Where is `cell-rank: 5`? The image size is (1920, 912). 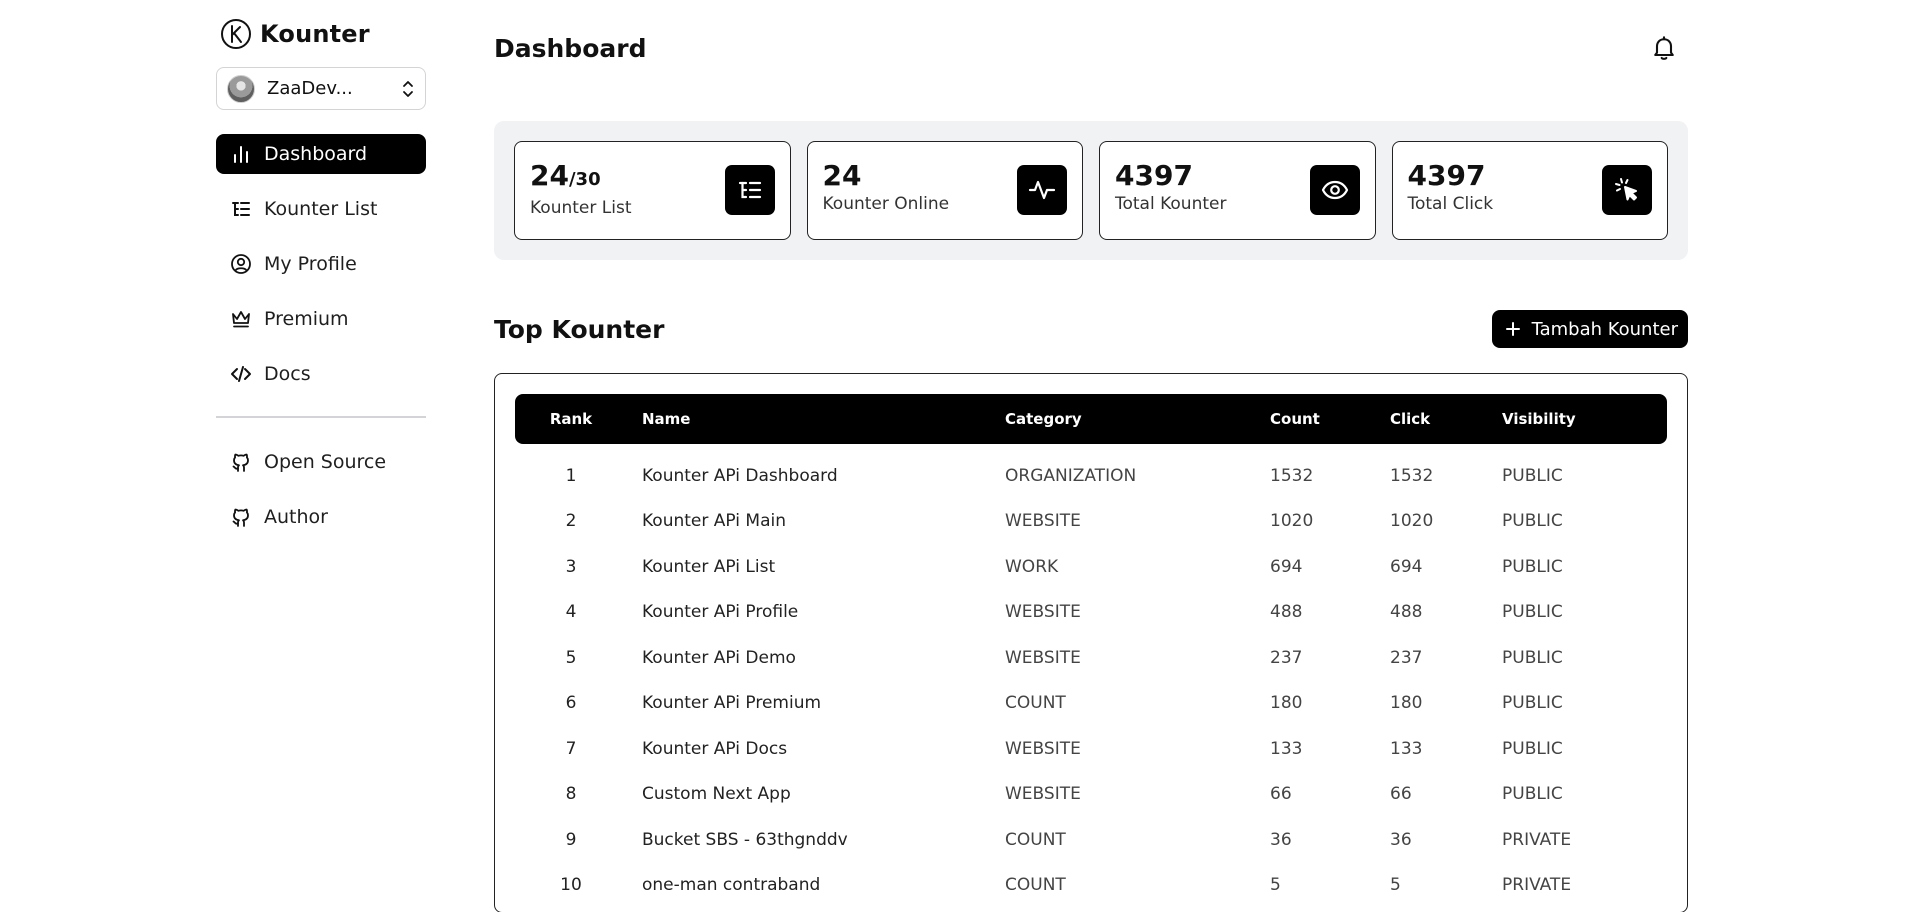
cell-rank: 5 is located at coordinates (571, 657).